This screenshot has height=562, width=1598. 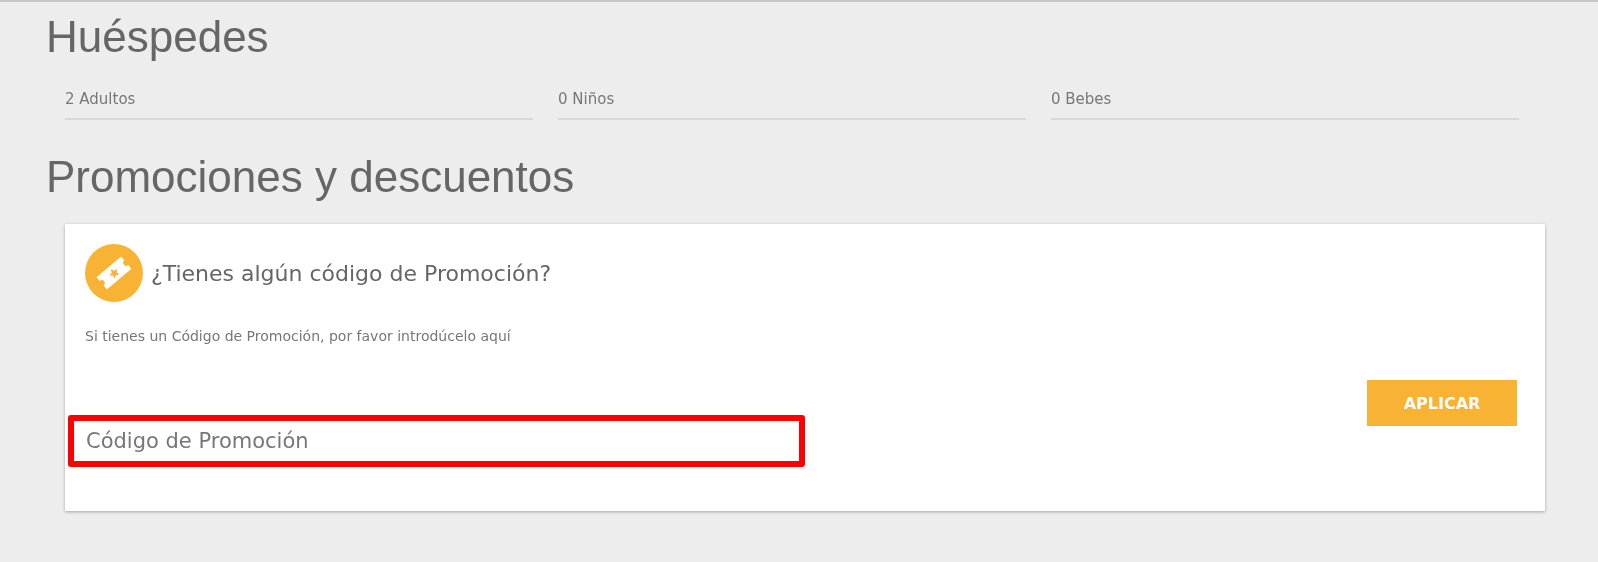 What do you see at coordinates (299, 102) in the screenshot?
I see `guest-count-field: 2 Adultos` at bounding box center [299, 102].